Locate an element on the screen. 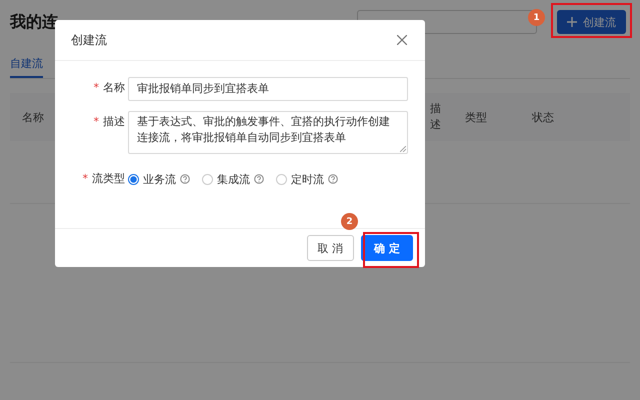 The height and width of the screenshot is (400, 640). field-label: 名称 is located at coordinates (114, 87).